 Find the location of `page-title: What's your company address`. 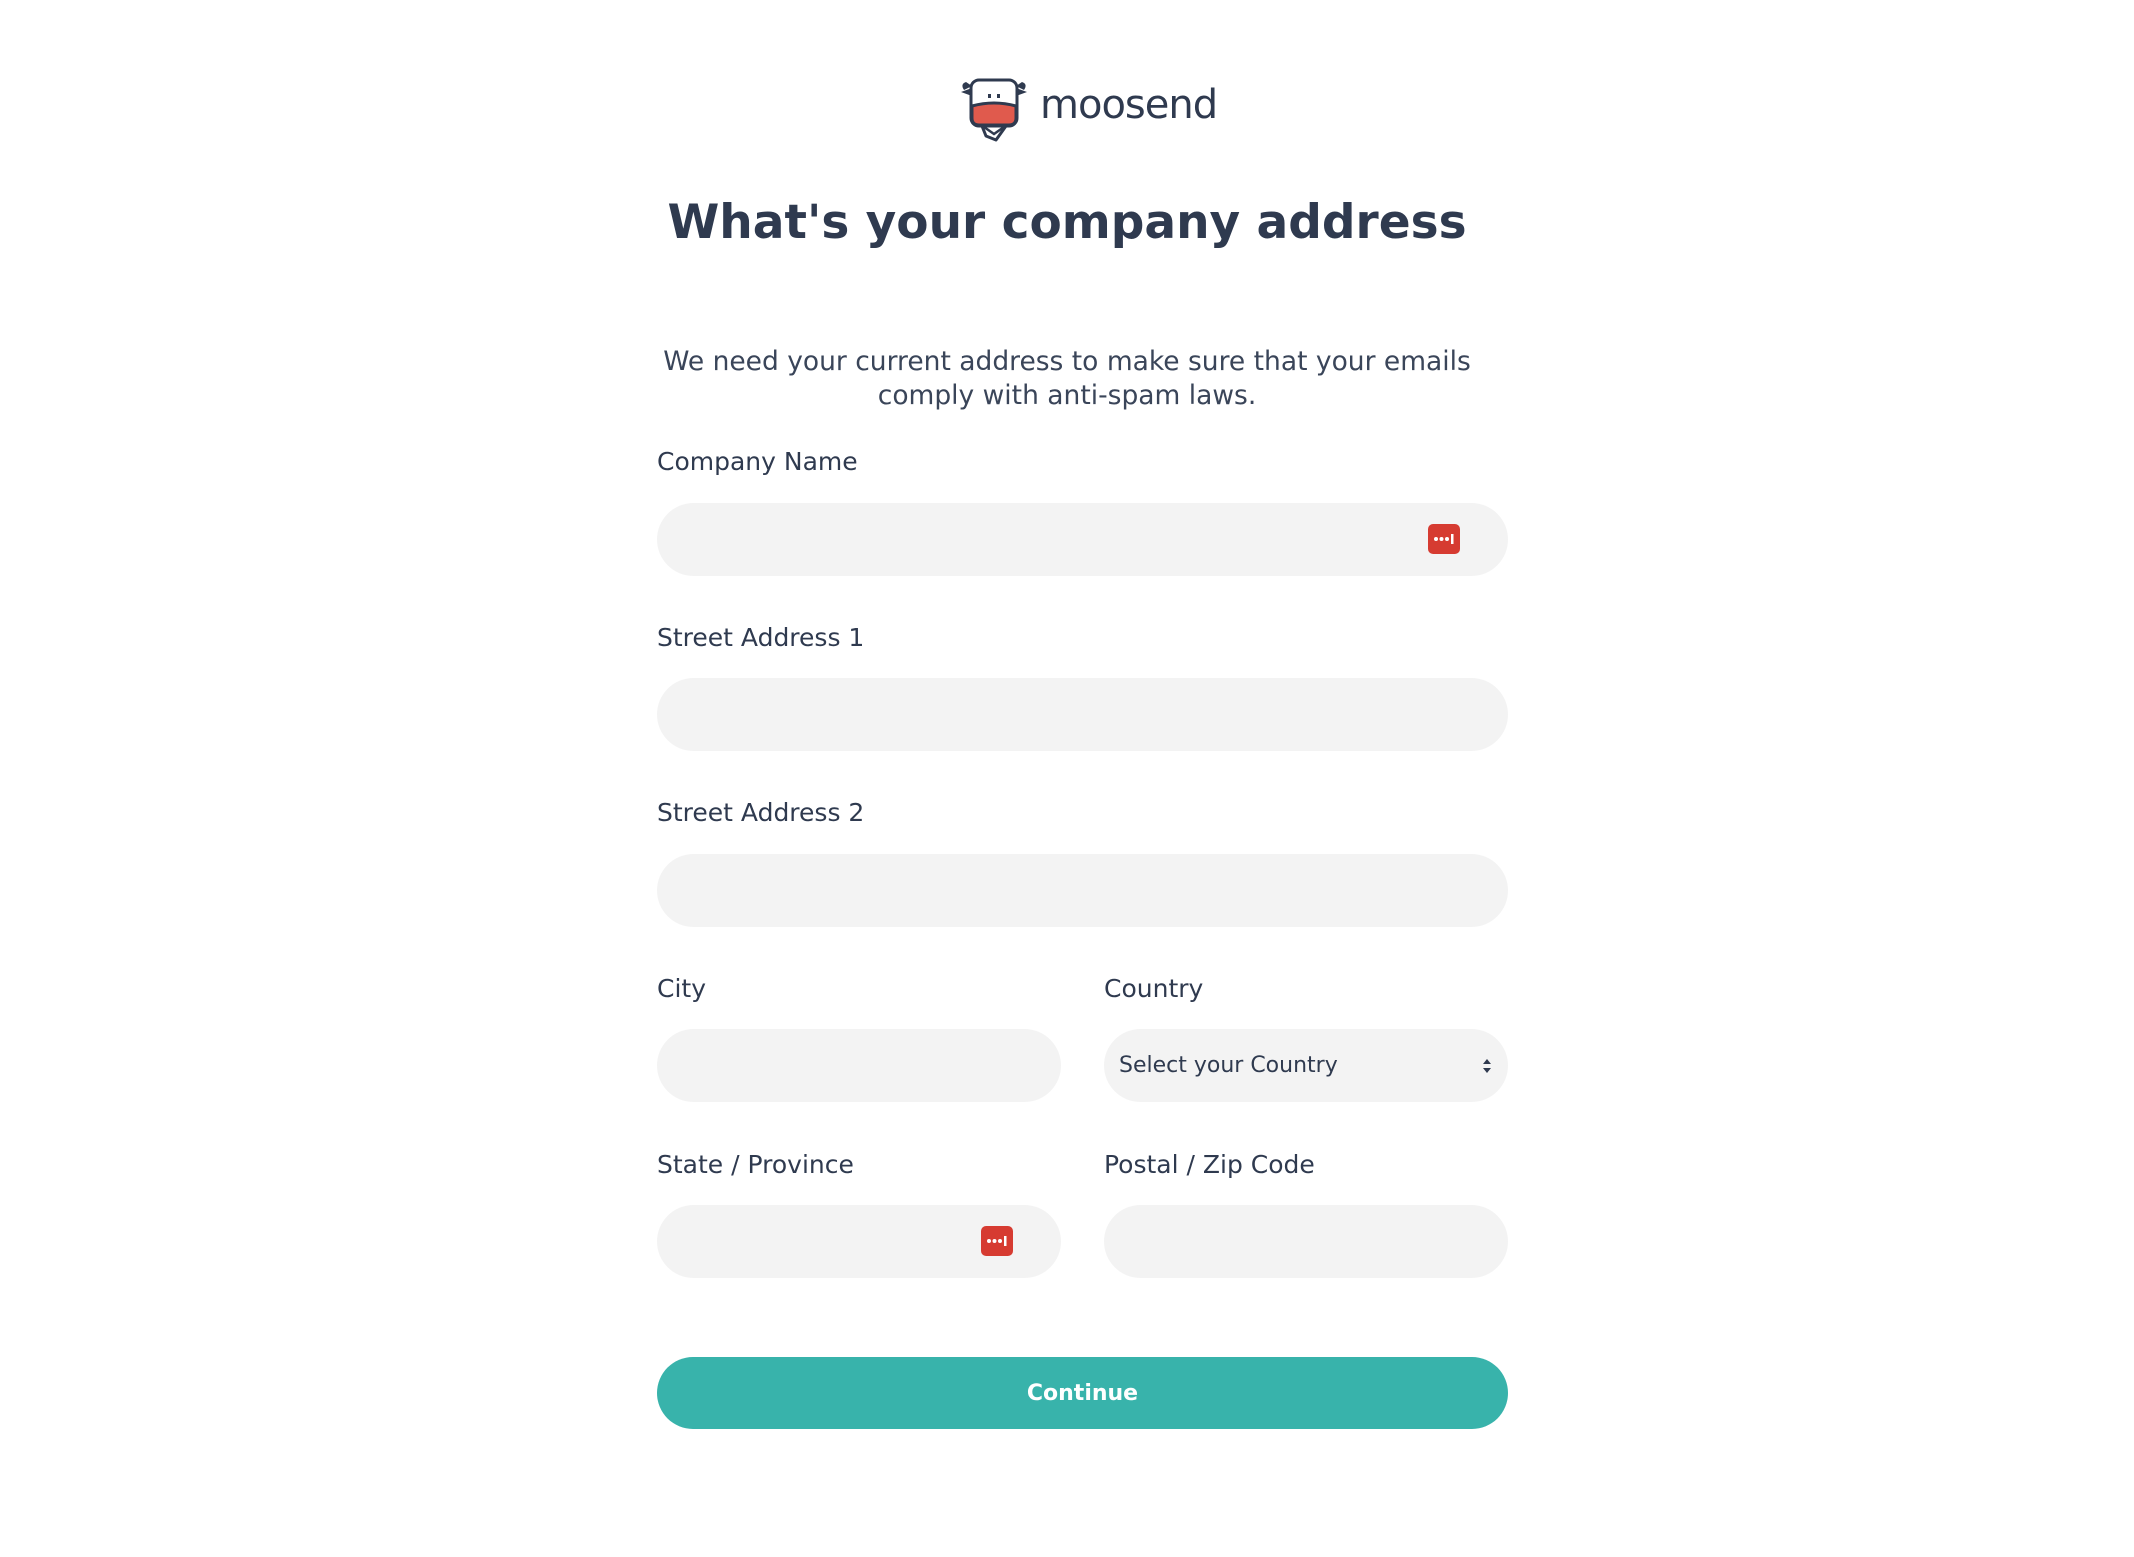

page-title: What's your company address is located at coordinates (1067, 222).